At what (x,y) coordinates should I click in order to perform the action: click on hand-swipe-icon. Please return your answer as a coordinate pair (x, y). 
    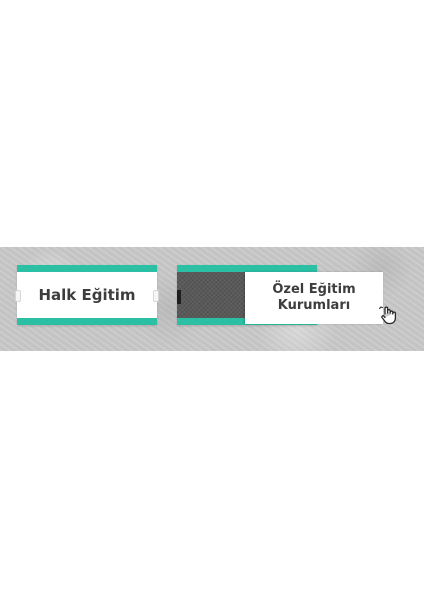
    Looking at the image, I should click on (387, 315).